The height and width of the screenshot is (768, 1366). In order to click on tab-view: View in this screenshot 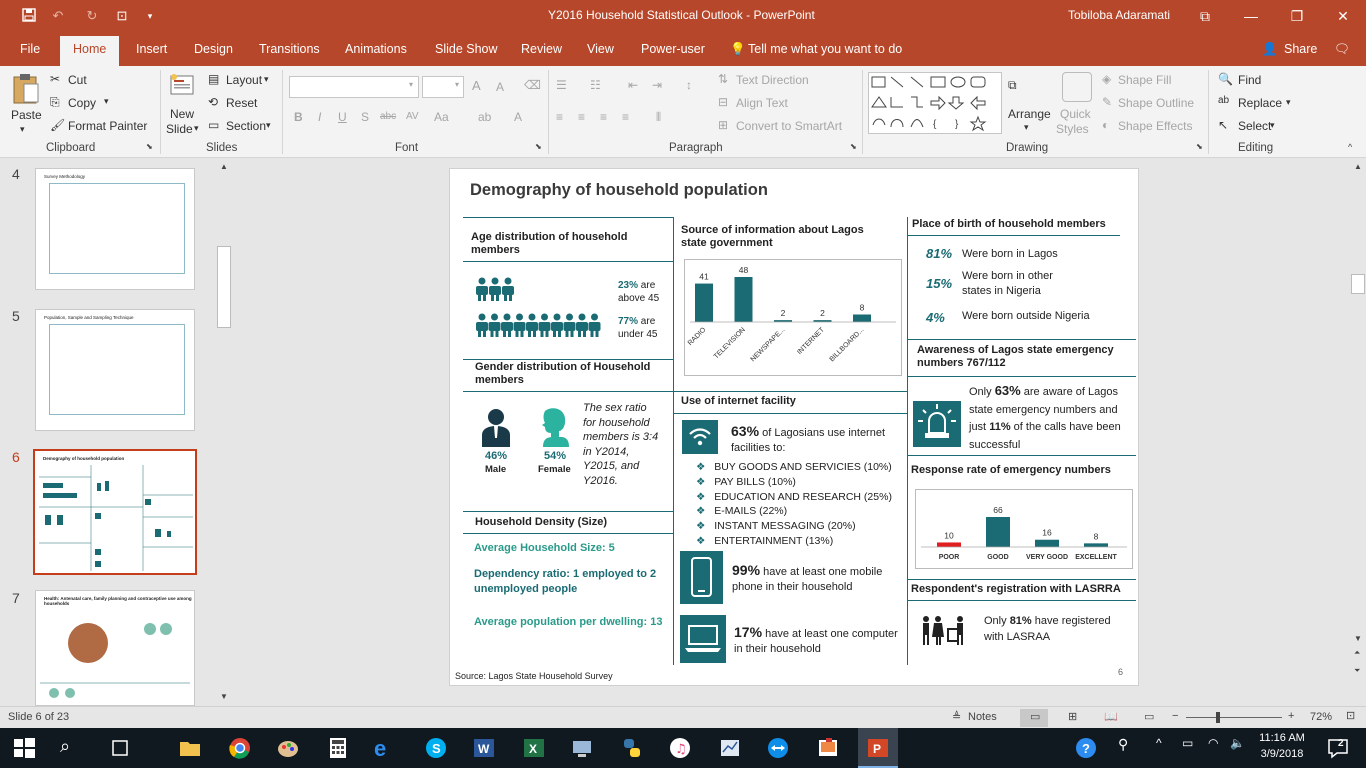, I will do `click(600, 49)`.